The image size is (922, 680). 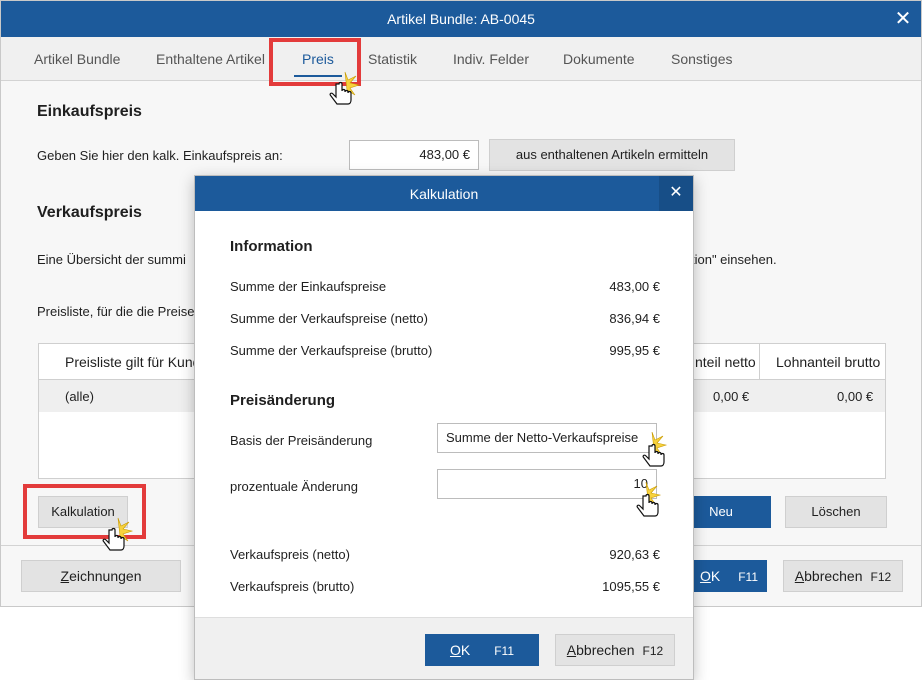 I want to click on summe-verkaufspreise-brutto-label: Summe der Verkaufspreise (brutto), so click(x=331, y=350).